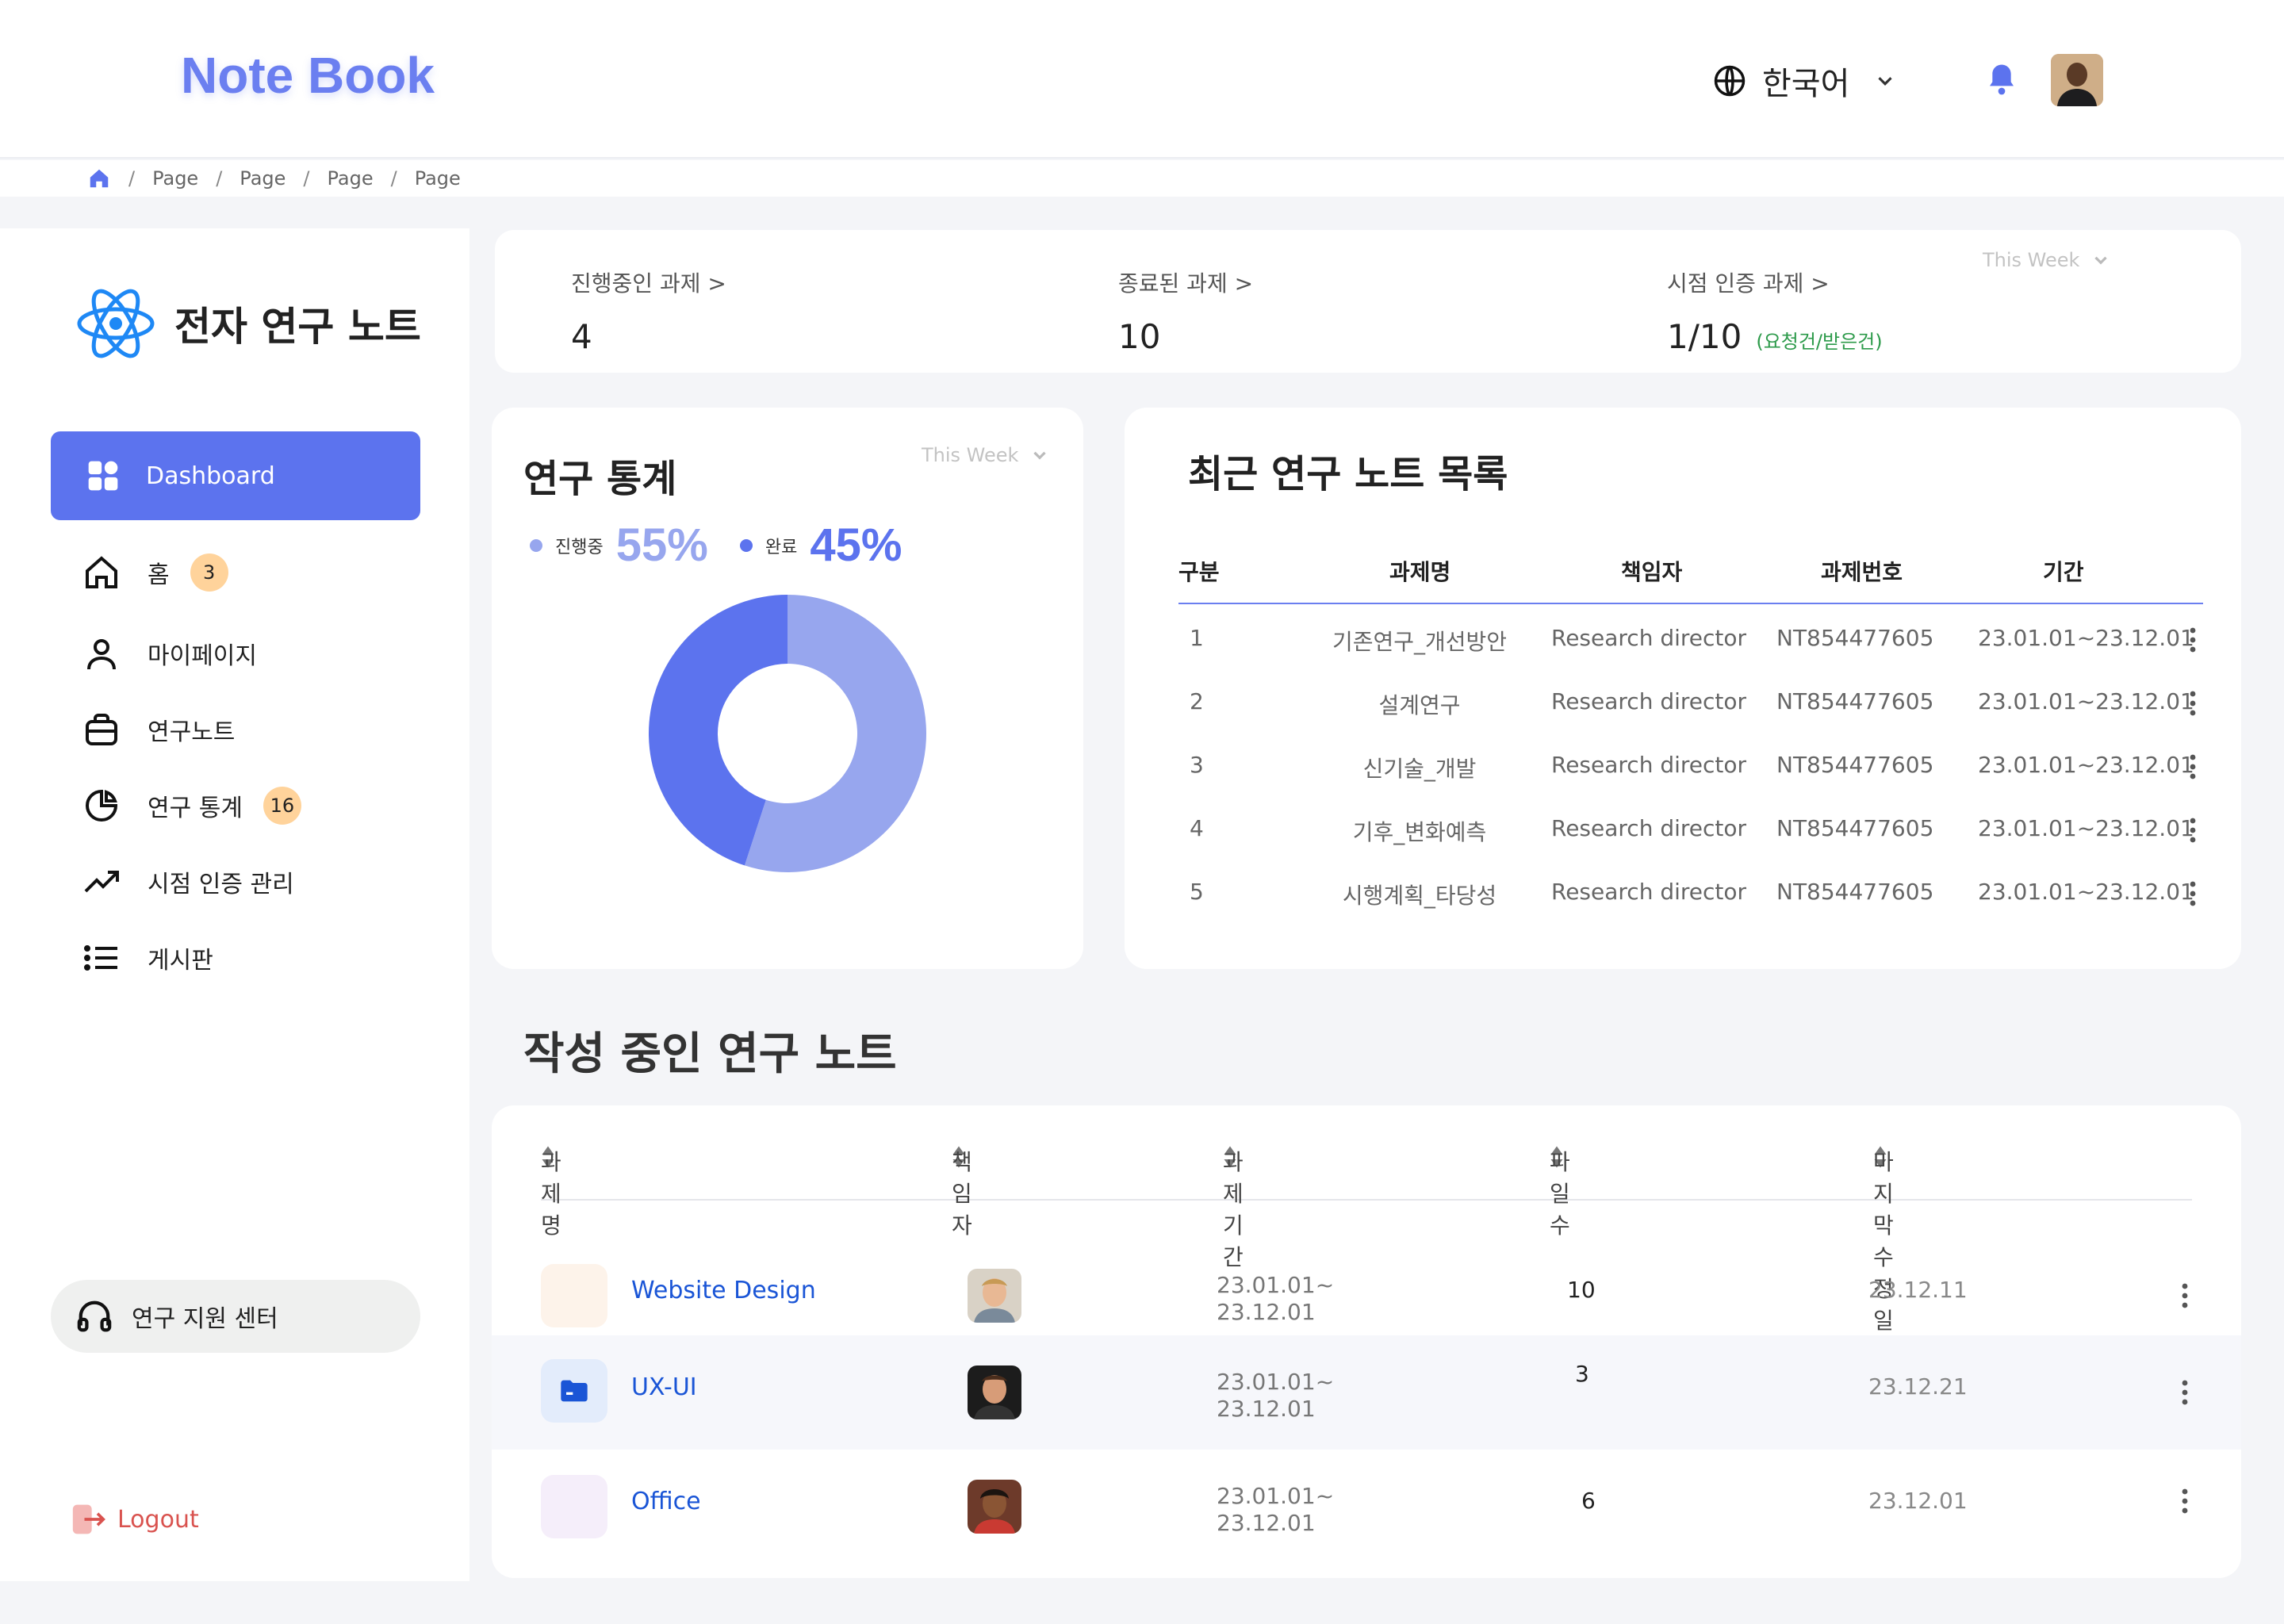 The height and width of the screenshot is (1624, 2284). Describe the element at coordinates (536, 545) in the screenshot. I see `legend-dot` at that location.